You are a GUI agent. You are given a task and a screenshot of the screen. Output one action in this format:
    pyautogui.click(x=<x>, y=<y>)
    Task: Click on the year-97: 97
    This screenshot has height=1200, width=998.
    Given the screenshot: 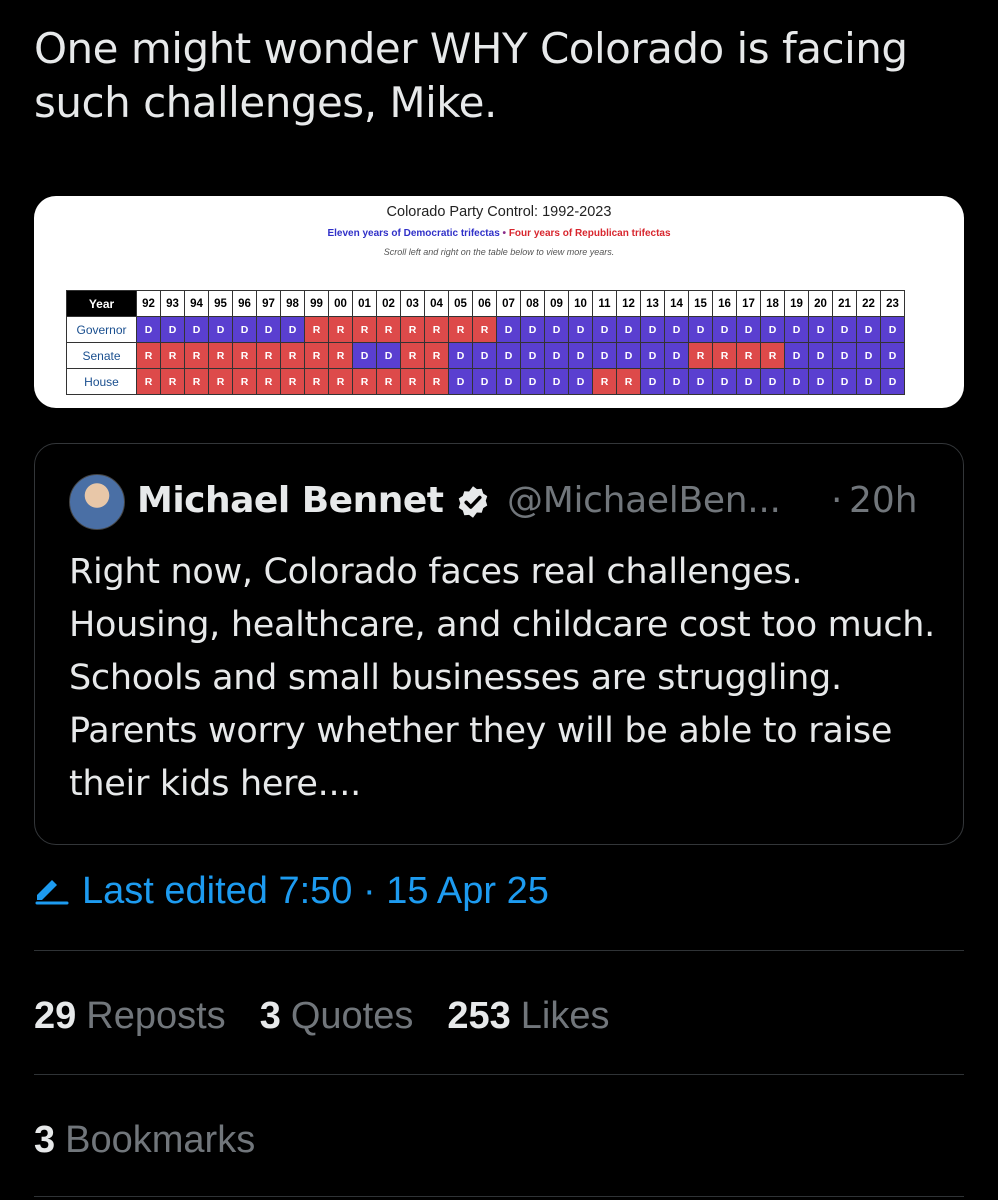 What is the action you would take?
    pyautogui.click(x=268, y=303)
    